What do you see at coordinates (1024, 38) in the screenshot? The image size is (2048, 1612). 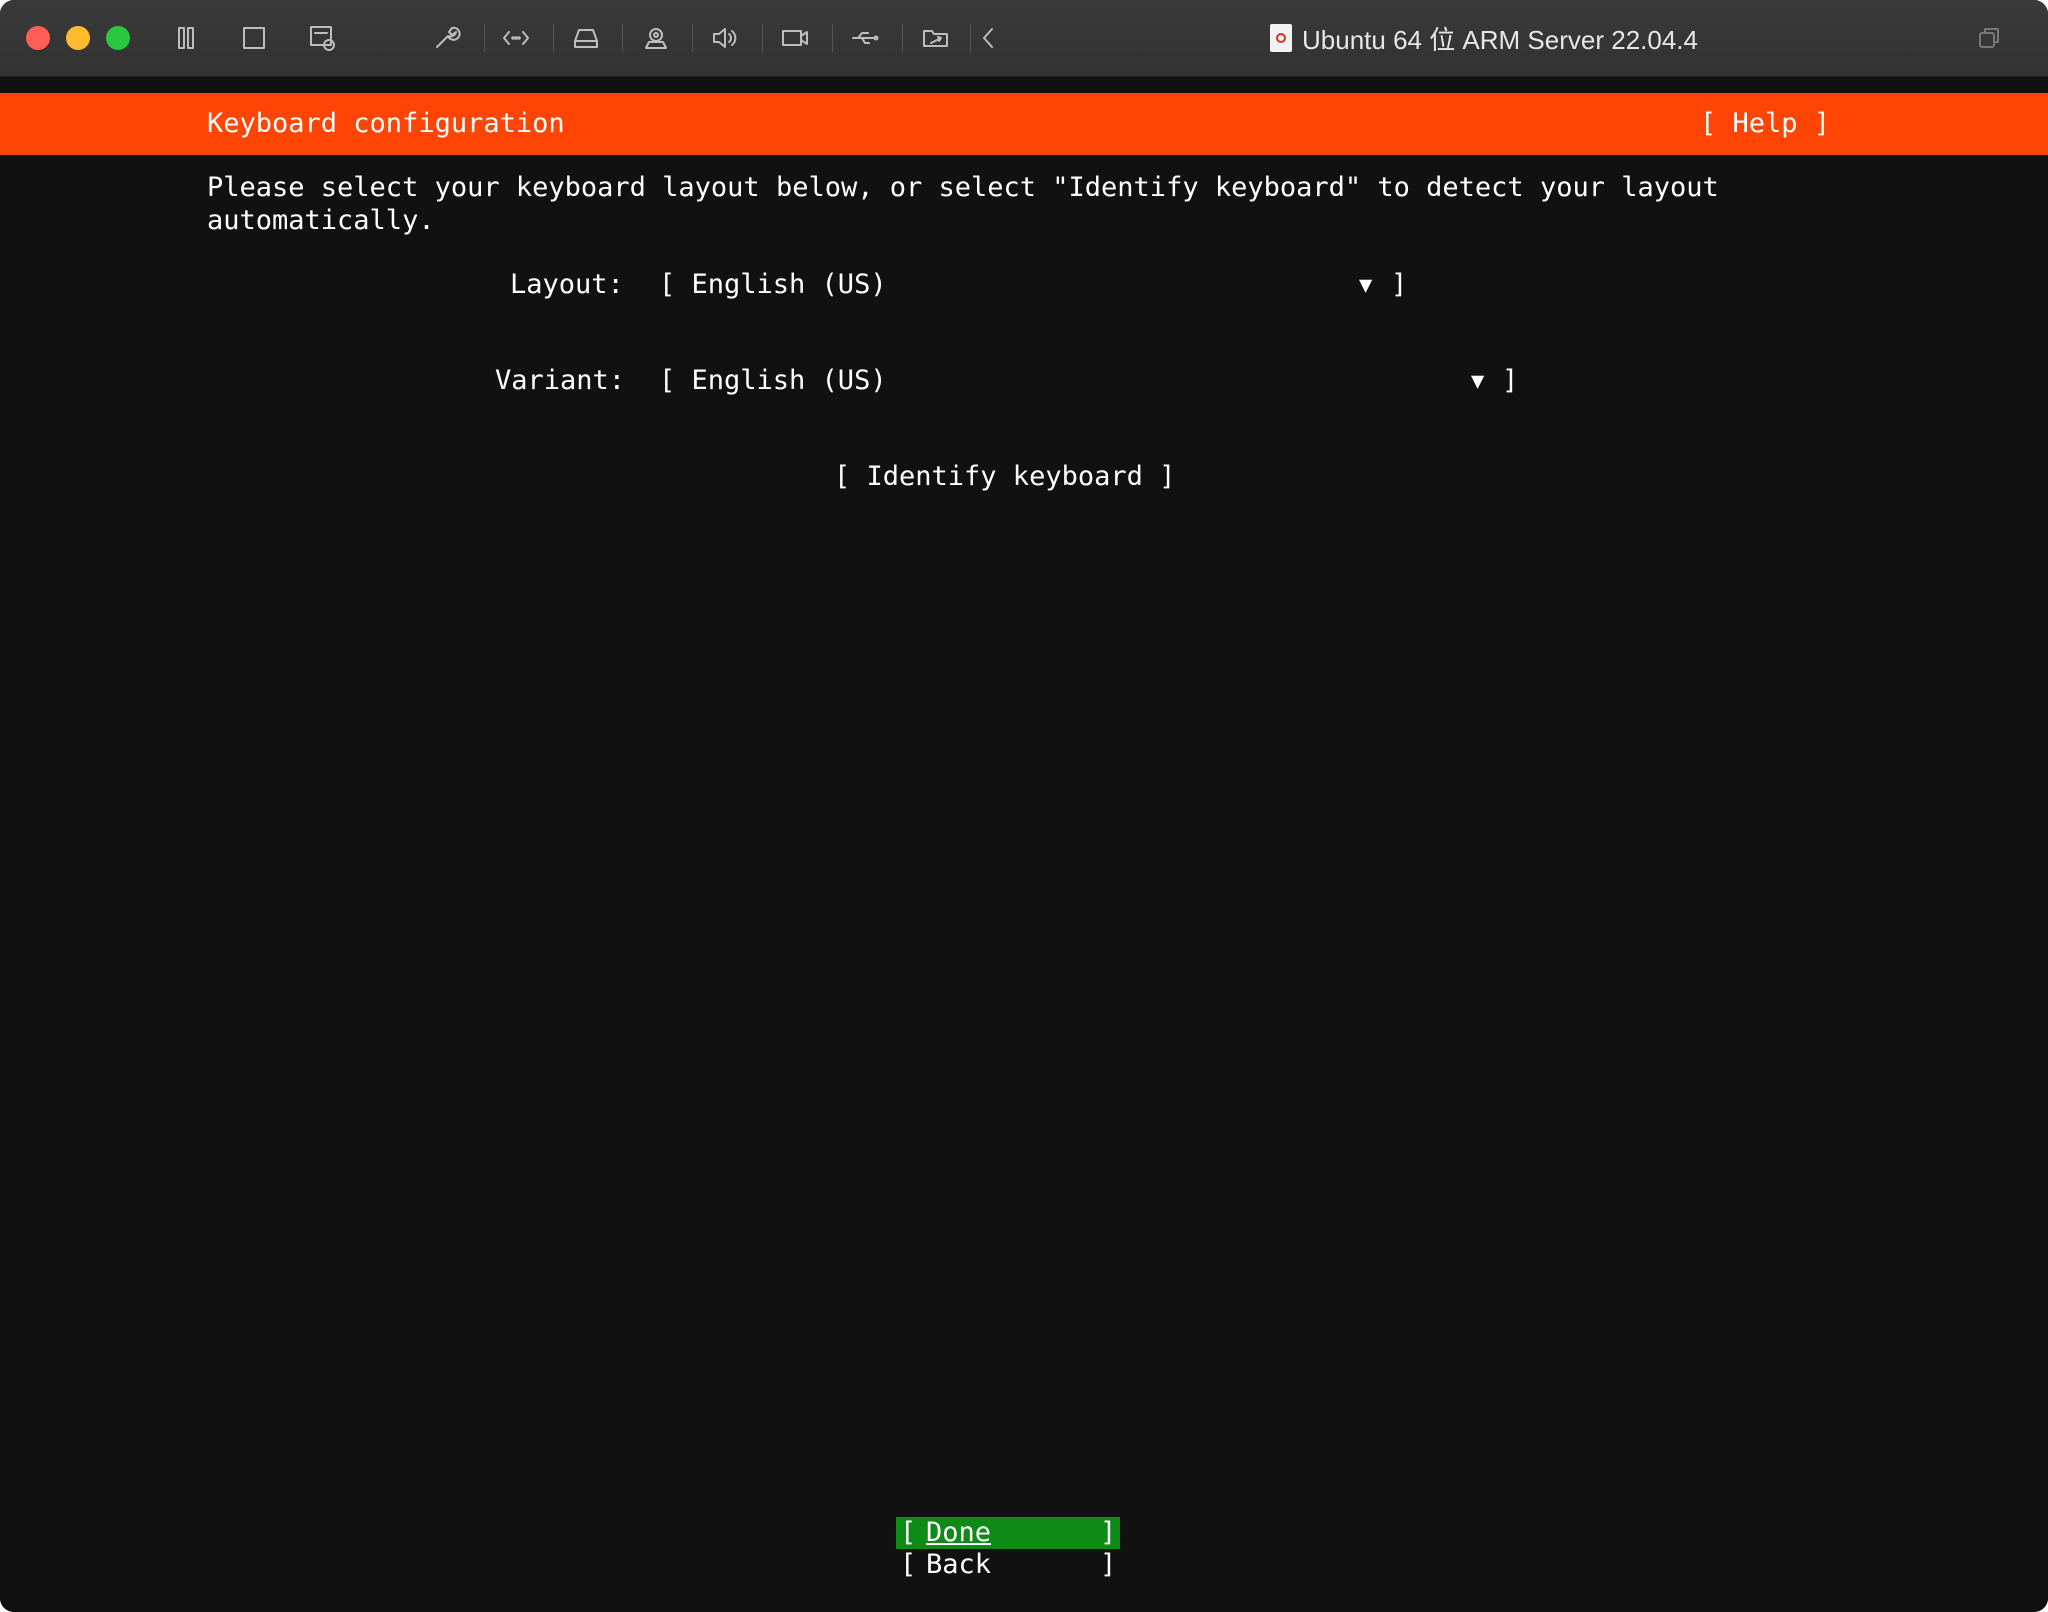 I see `window-toolbar: Ubuntu 64 位 ARM Server 22.04.4` at bounding box center [1024, 38].